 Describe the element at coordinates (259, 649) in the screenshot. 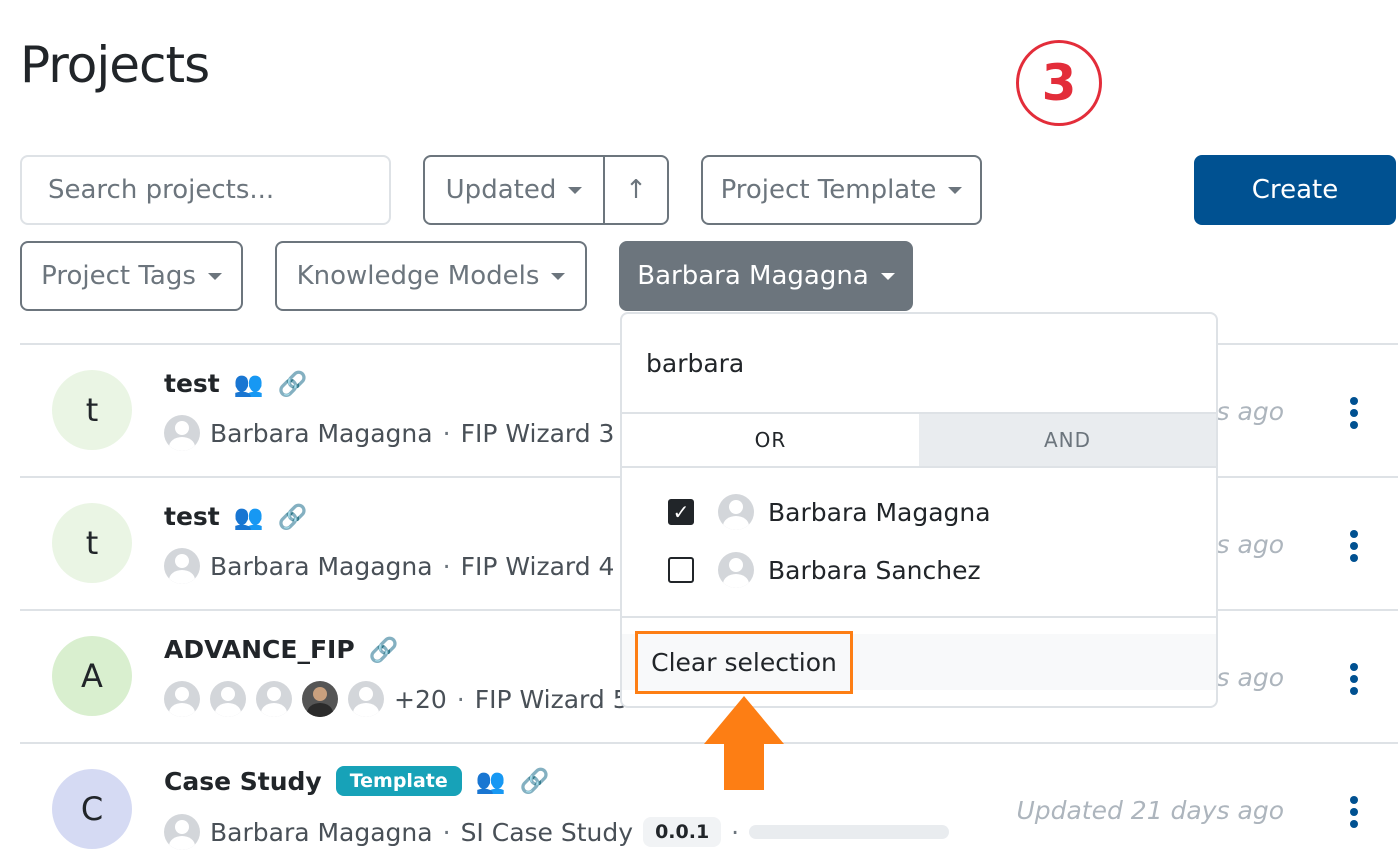

I see `project-title: ADVANCE_FIP` at that location.